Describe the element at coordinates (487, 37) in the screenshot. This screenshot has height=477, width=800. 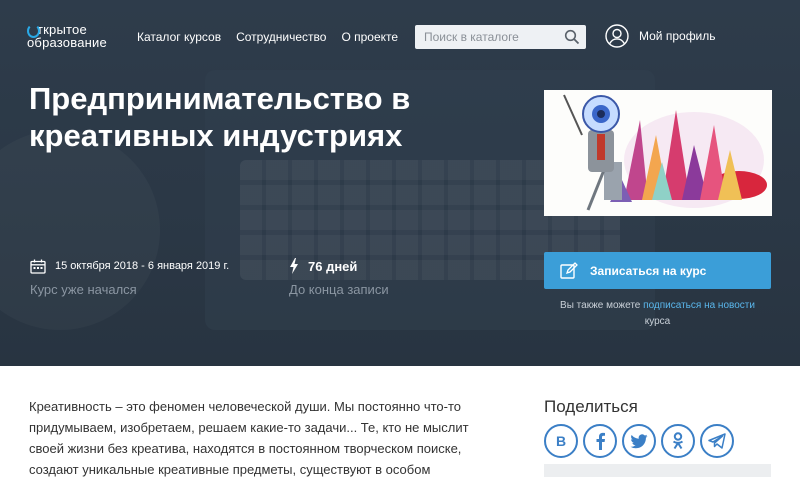
I see `search-input` at that location.